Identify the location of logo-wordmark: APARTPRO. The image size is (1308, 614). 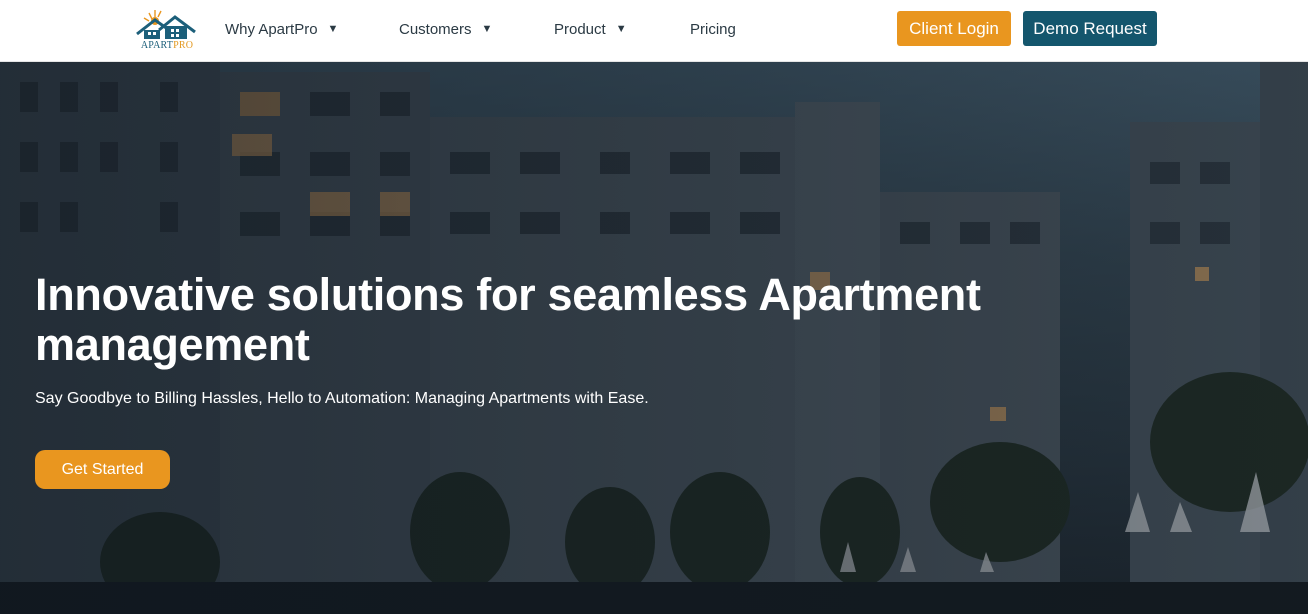
(167, 45).